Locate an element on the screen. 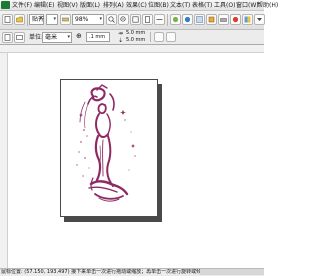 This screenshot has height=276, width=320. menu-help: 帮助(H) is located at coordinates (267, 5).